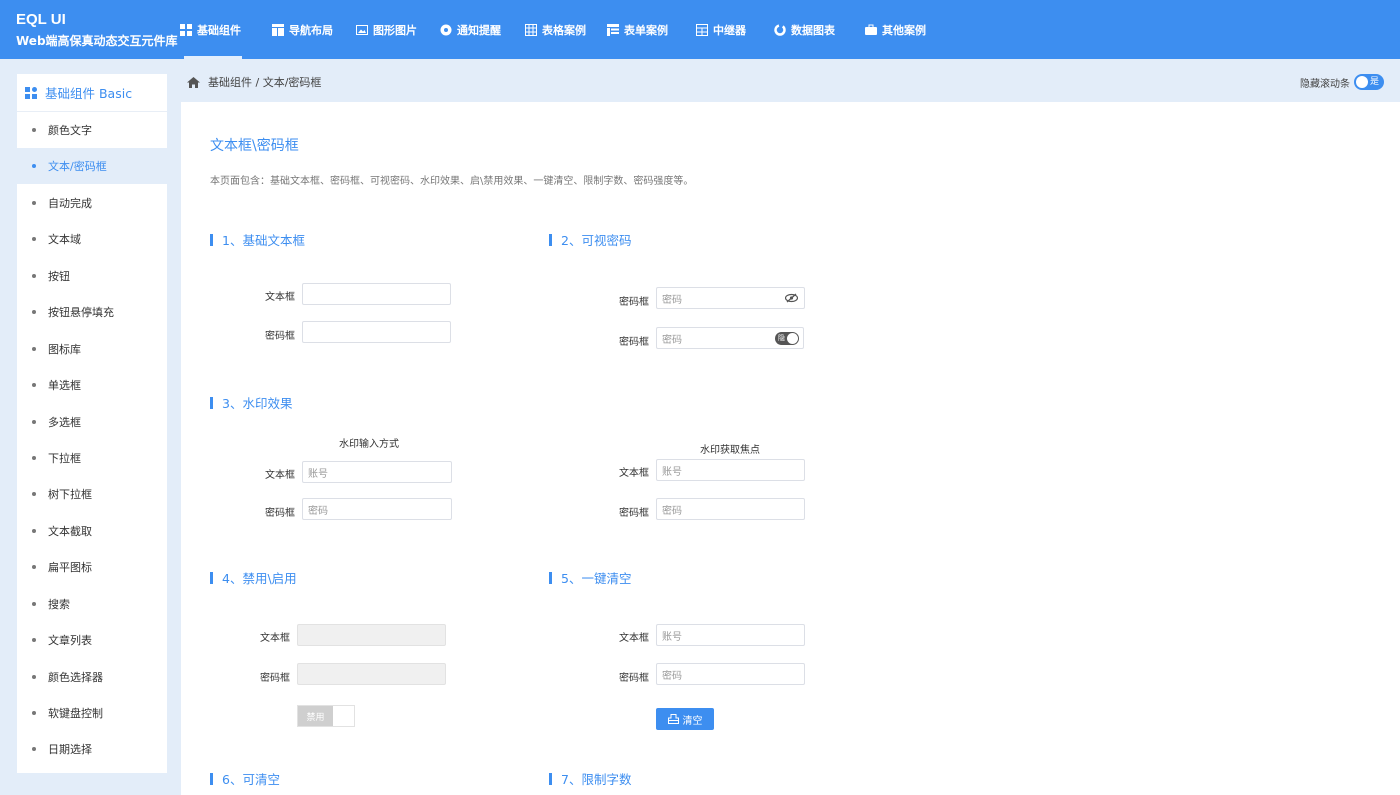 The width and height of the screenshot is (1400, 795). I want to click on sidebar-item: 按钮悬停填充, so click(92, 312).